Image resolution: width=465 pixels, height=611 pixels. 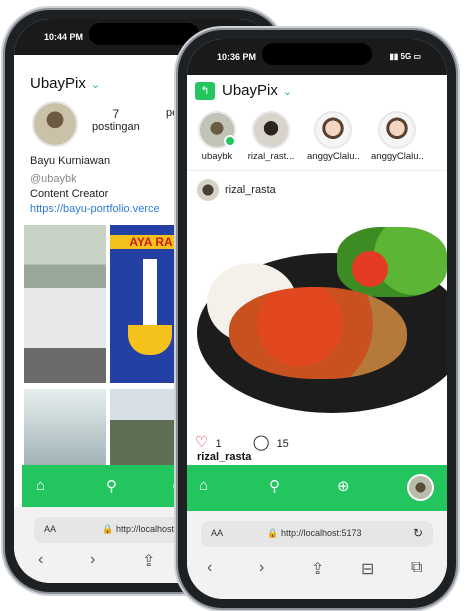 I want to click on profile-link: https://bayu-portfolio.verce, so click(x=95, y=209).